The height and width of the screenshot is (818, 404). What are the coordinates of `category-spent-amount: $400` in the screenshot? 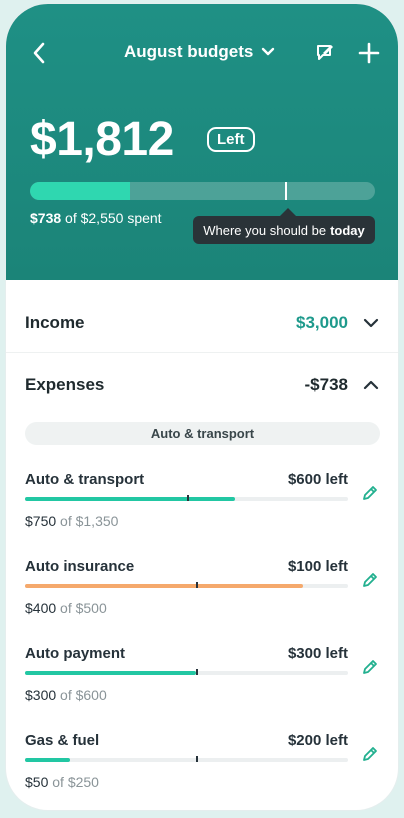 It's located at (41, 608).